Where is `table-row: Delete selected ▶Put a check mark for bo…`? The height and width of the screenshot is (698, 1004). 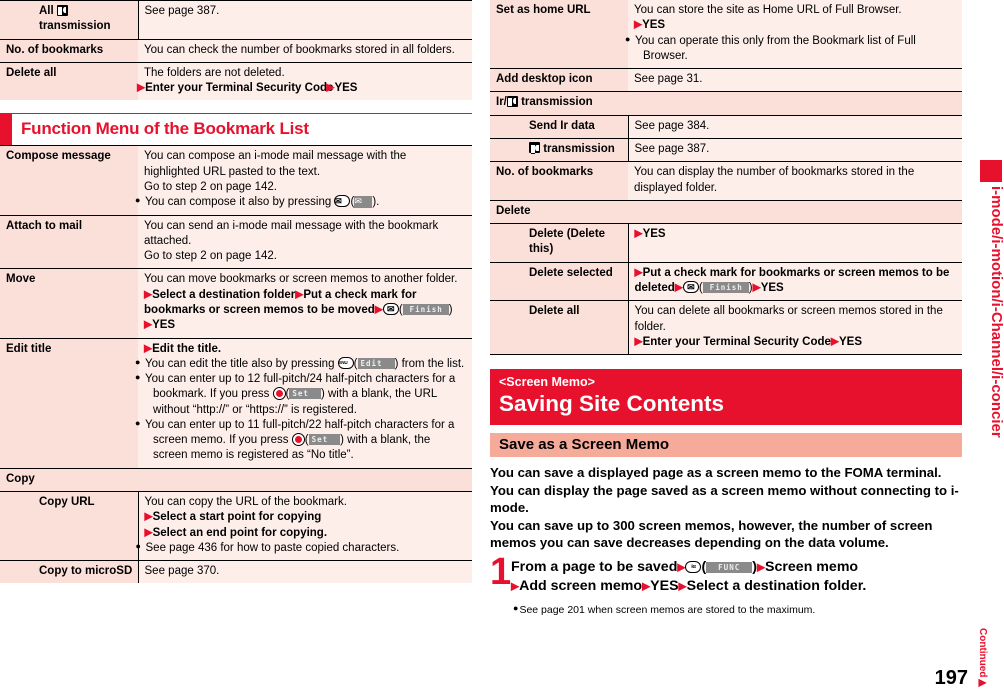
table-row: Delete selected ▶Put a check mark for bo… is located at coordinates (726, 281).